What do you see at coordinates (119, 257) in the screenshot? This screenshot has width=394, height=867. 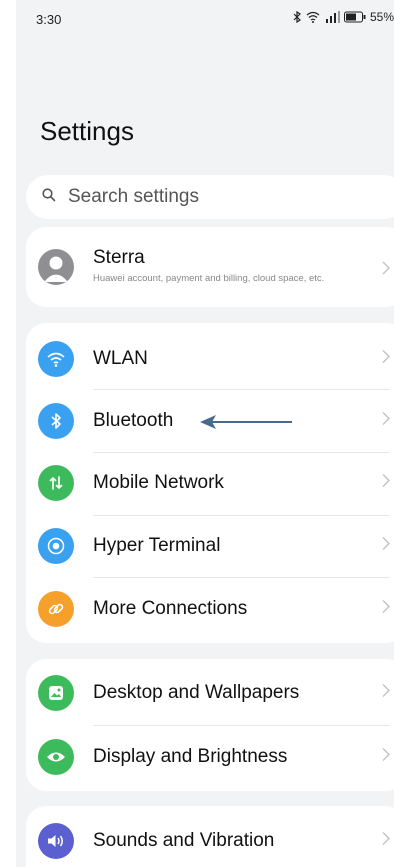 I see `account-name: Sterra` at bounding box center [119, 257].